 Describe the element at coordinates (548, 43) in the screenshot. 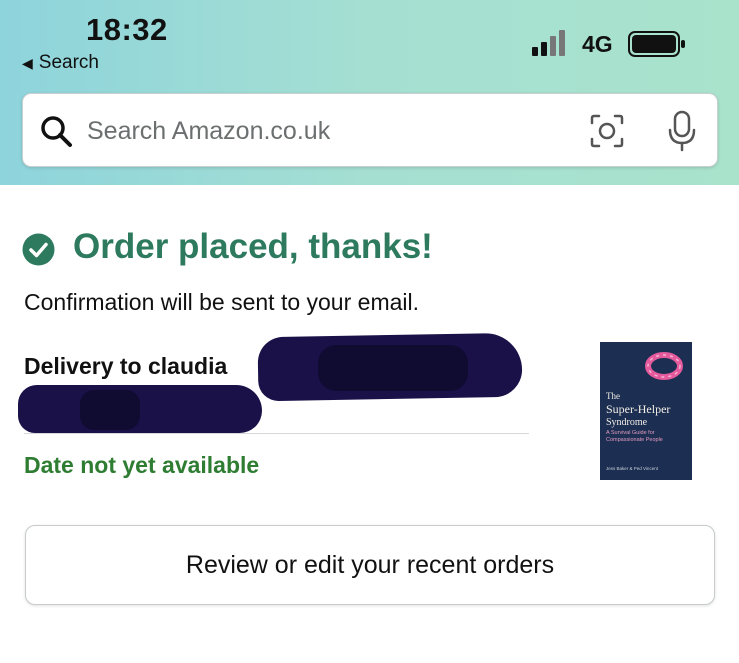

I see `signal-icon` at that location.